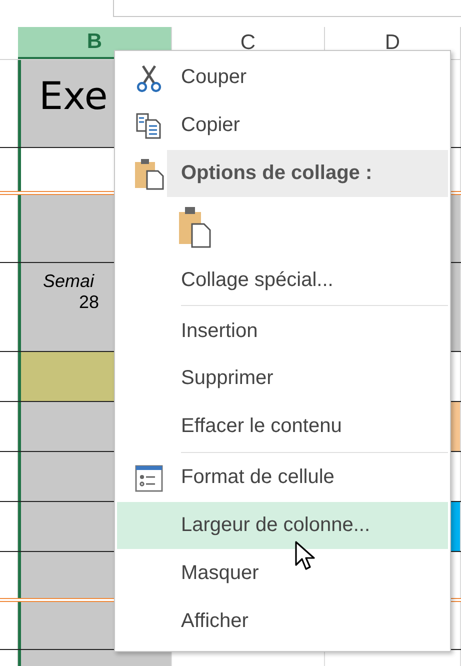 The image size is (461, 666). What do you see at coordinates (149, 125) in the screenshot?
I see `copy-icon` at bounding box center [149, 125].